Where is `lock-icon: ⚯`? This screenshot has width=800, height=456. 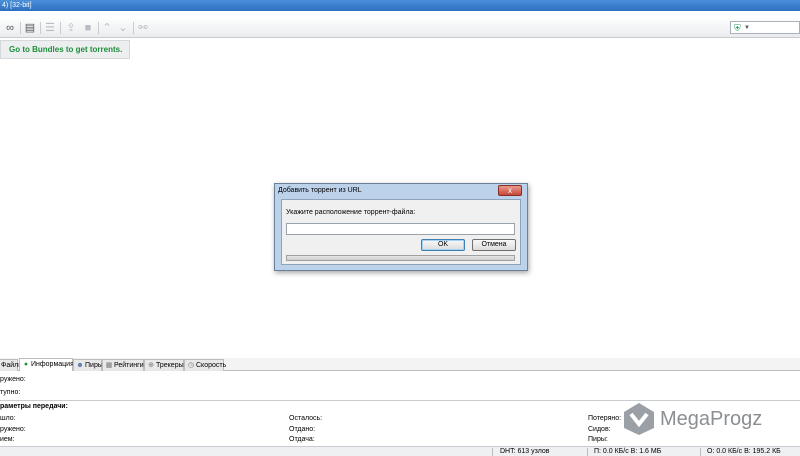
lock-icon: ⚯ is located at coordinates (143, 28).